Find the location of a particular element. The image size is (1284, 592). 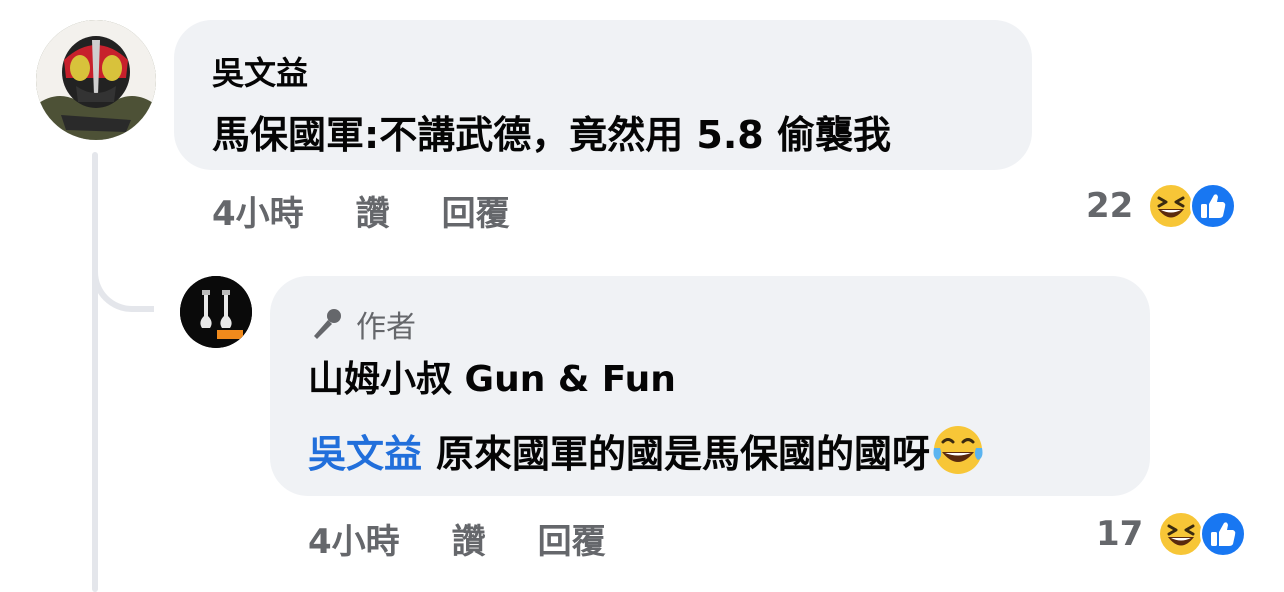

author-badge-label: 作者 is located at coordinates (386, 327).